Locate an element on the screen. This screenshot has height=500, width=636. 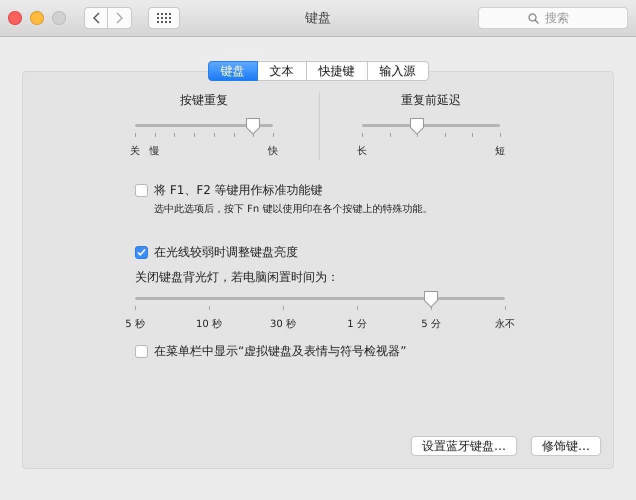
tick-label: 慢 is located at coordinates (155, 151).